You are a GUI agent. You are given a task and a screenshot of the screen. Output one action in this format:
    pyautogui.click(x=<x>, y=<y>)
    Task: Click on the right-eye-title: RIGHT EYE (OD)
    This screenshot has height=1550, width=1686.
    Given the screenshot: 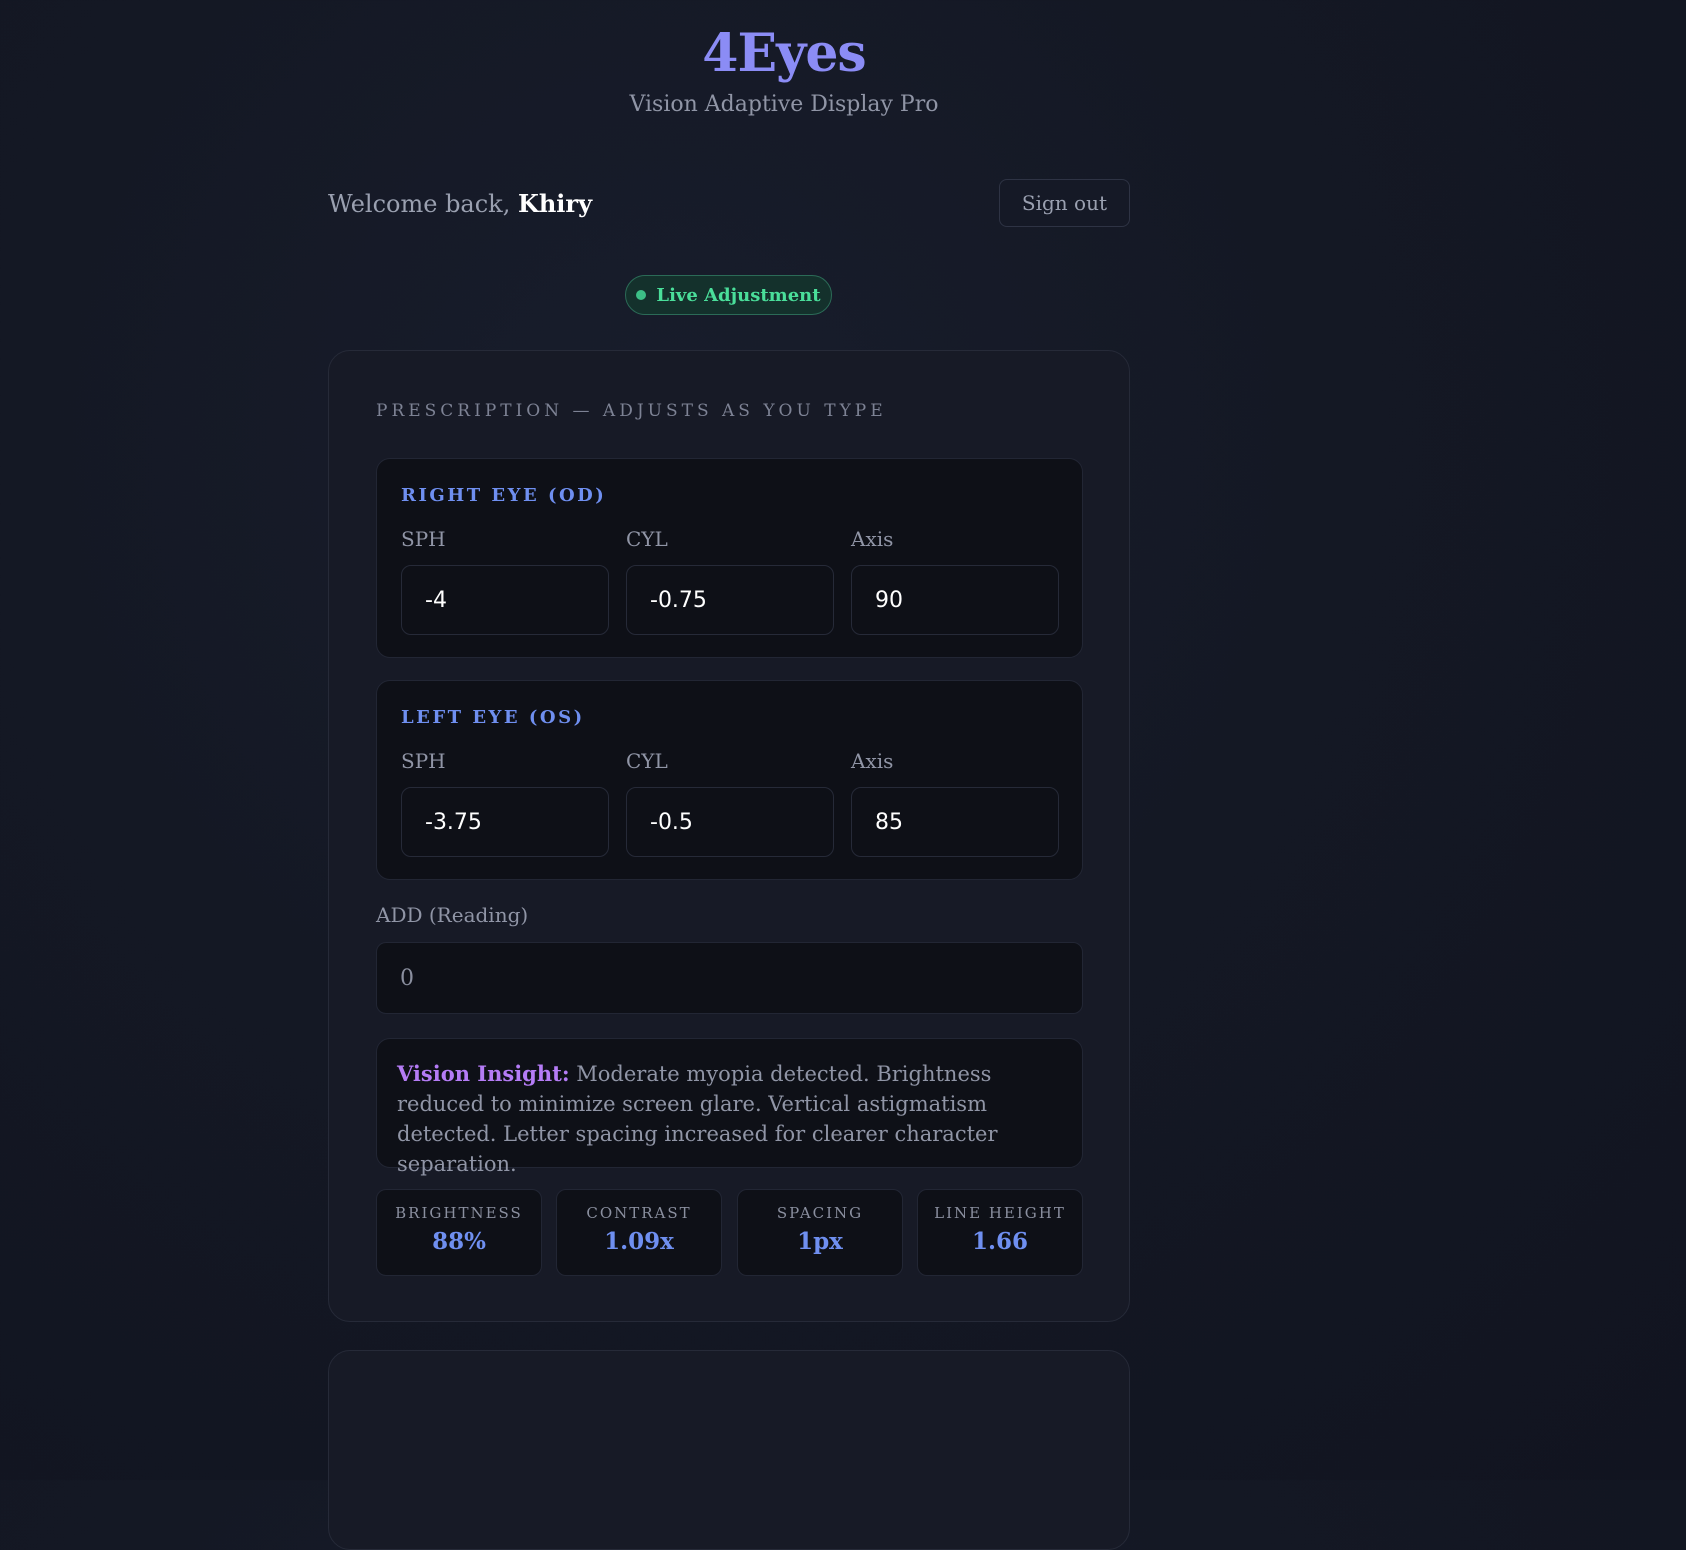 What is the action you would take?
    pyautogui.click(x=504, y=495)
    